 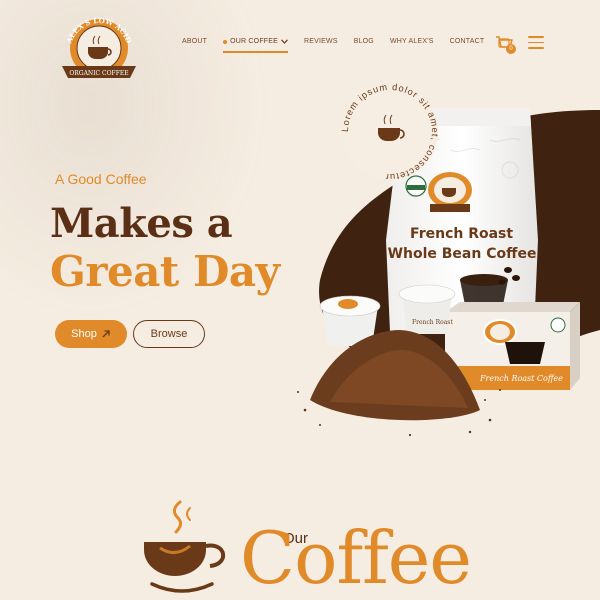 What do you see at coordinates (536, 43) in the screenshot?
I see `hamburger-menu-icon` at bounding box center [536, 43].